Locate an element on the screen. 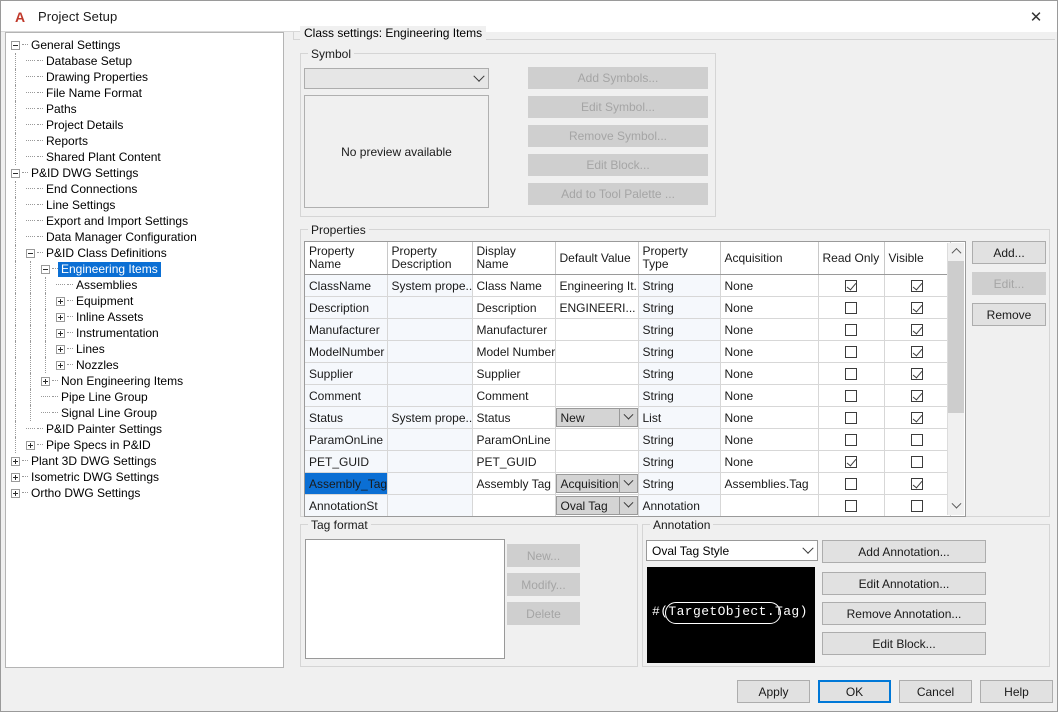 The image size is (1058, 712). default-combo: Oval Tag is located at coordinates (596, 505).